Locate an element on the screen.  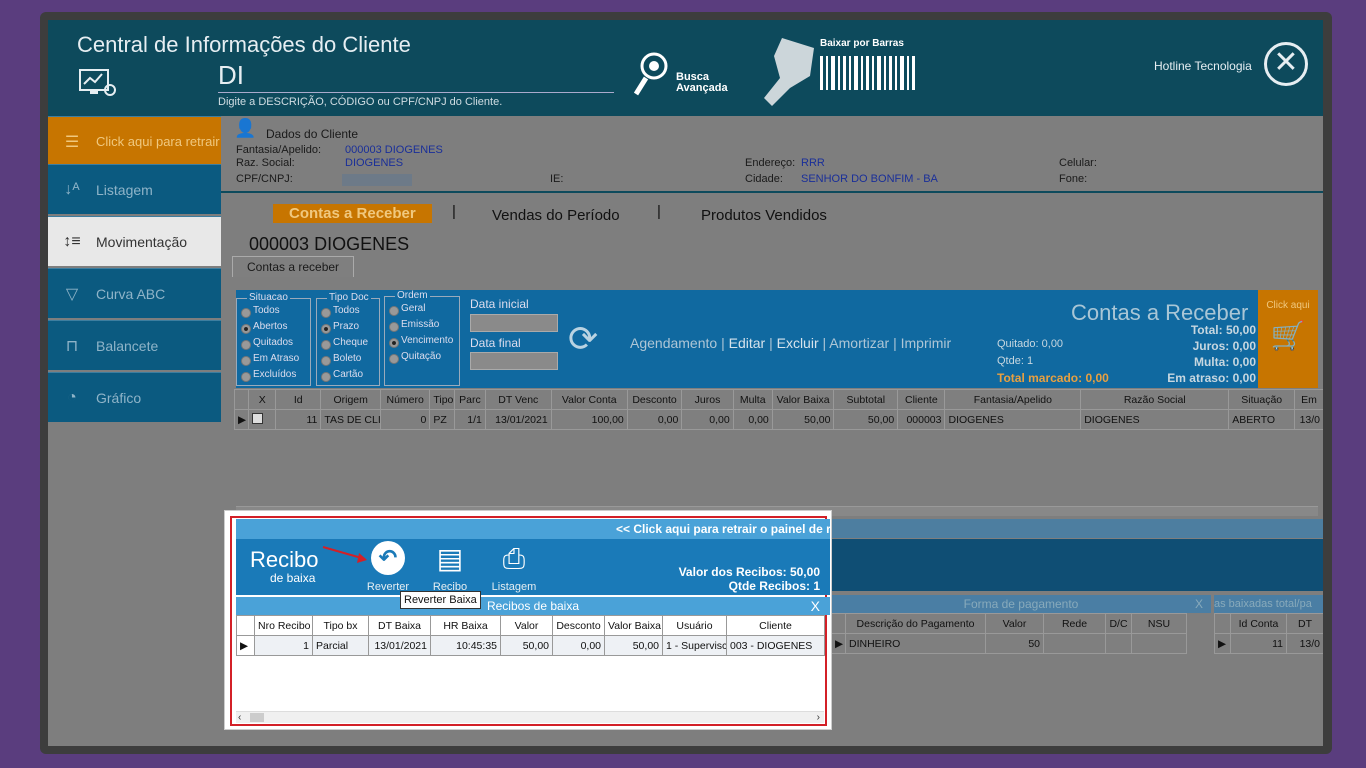
situacao-option: Todos is located at coordinates (273, 313).